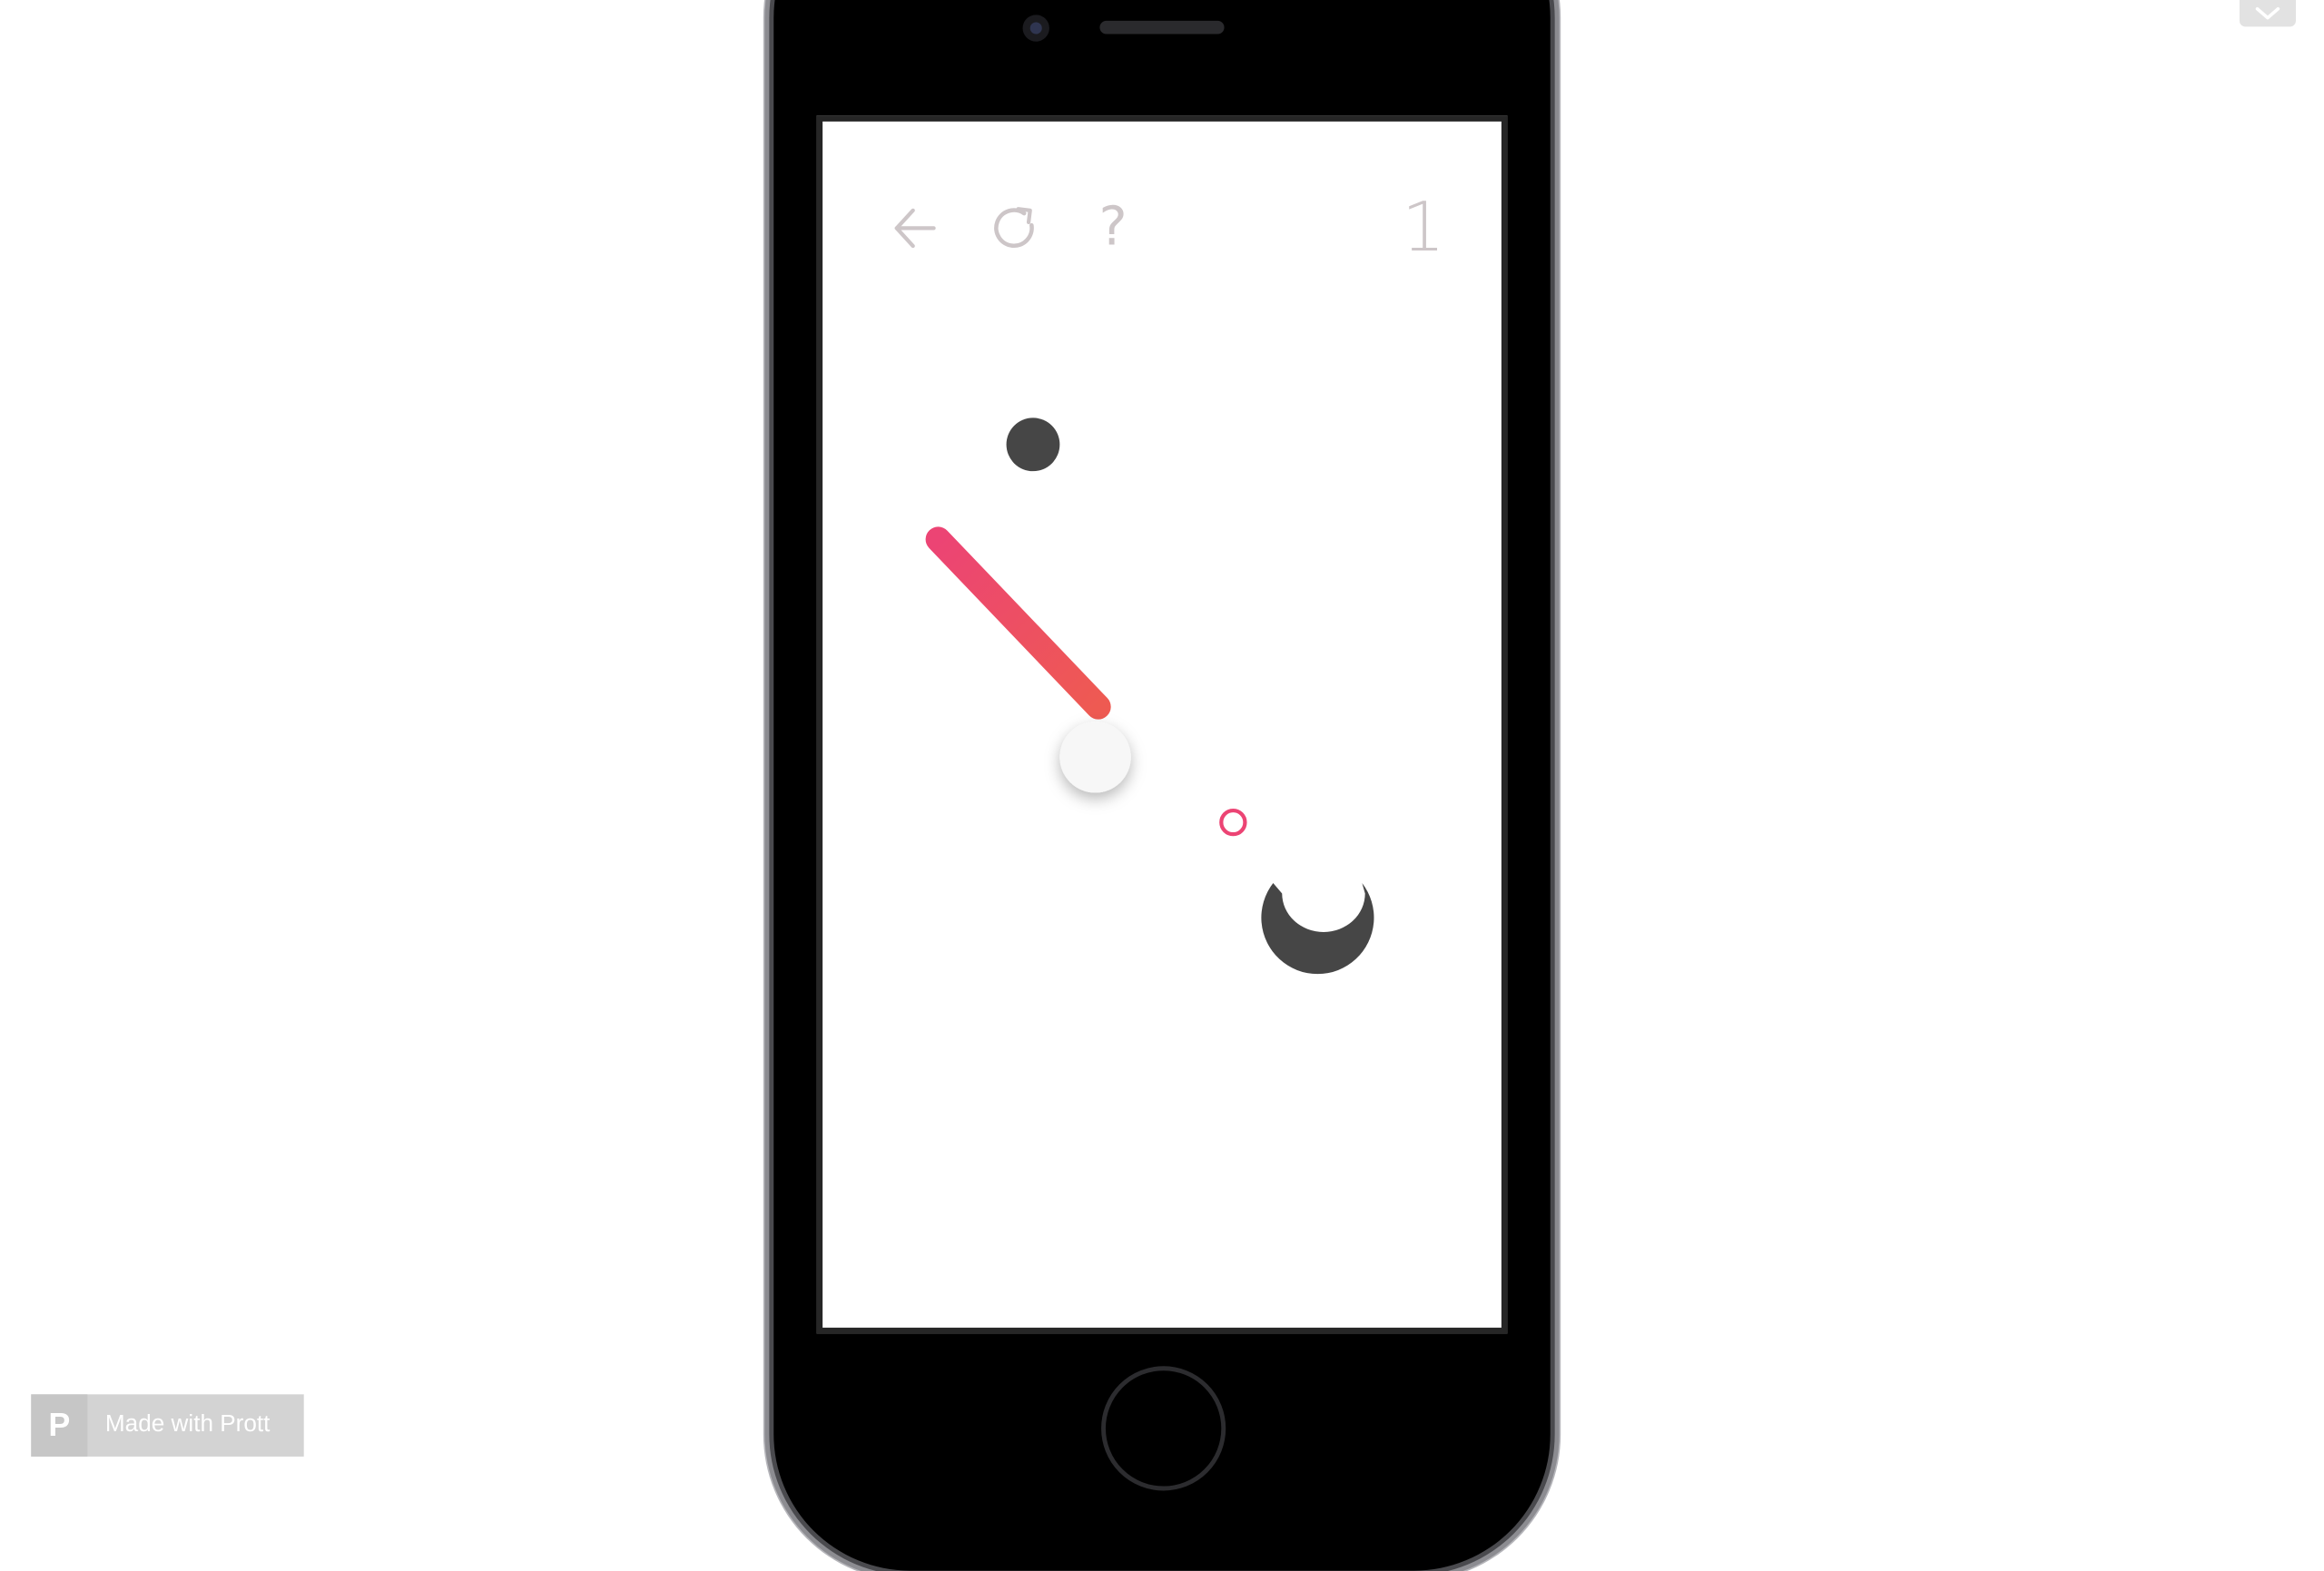 Image resolution: width=2324 pixels, height=1571 pixels. I want to click on home-button, so click(1163, 1428).